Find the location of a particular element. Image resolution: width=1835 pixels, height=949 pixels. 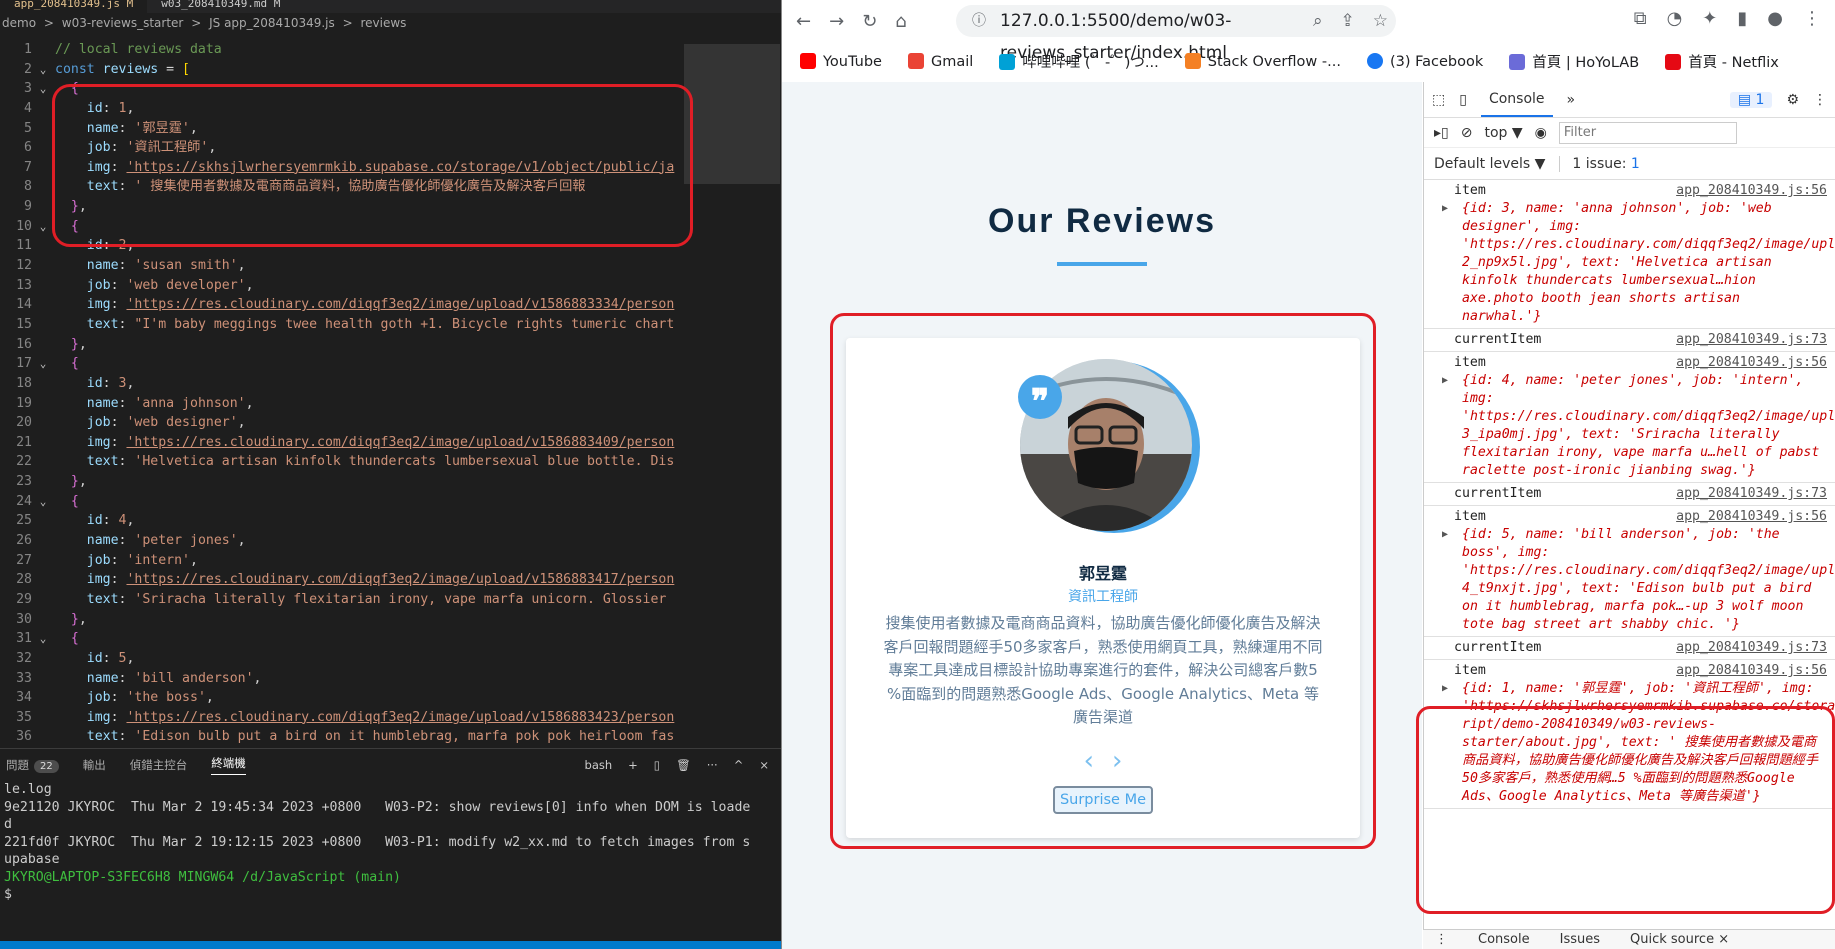

menu-icon: ⋮ is located at coordinates (1812, 18).